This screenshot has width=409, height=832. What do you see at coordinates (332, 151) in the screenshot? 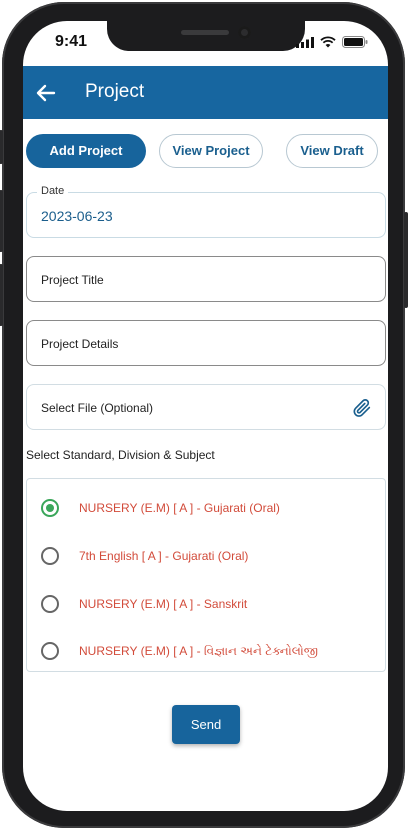
I see `tab-view-draft: View Draft` at bounding box center [332, 151].